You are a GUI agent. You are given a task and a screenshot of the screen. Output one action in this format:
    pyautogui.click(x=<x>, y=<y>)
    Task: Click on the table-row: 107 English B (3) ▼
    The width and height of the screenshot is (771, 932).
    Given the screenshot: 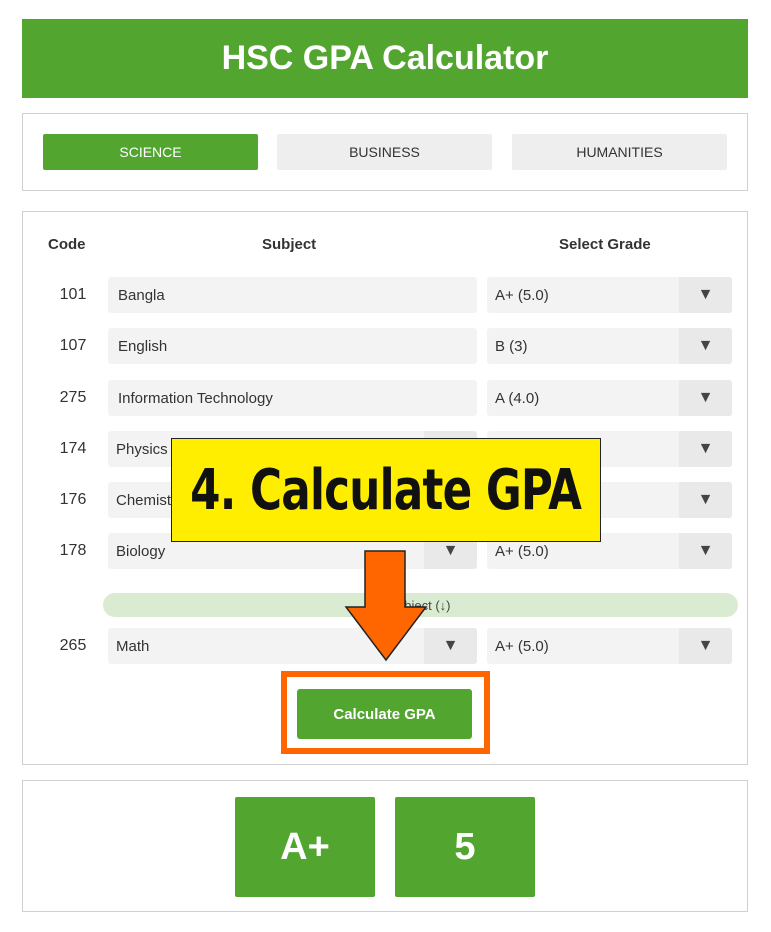 What is the action you would take?
    pyautogui.click(x=386, y=346)
    